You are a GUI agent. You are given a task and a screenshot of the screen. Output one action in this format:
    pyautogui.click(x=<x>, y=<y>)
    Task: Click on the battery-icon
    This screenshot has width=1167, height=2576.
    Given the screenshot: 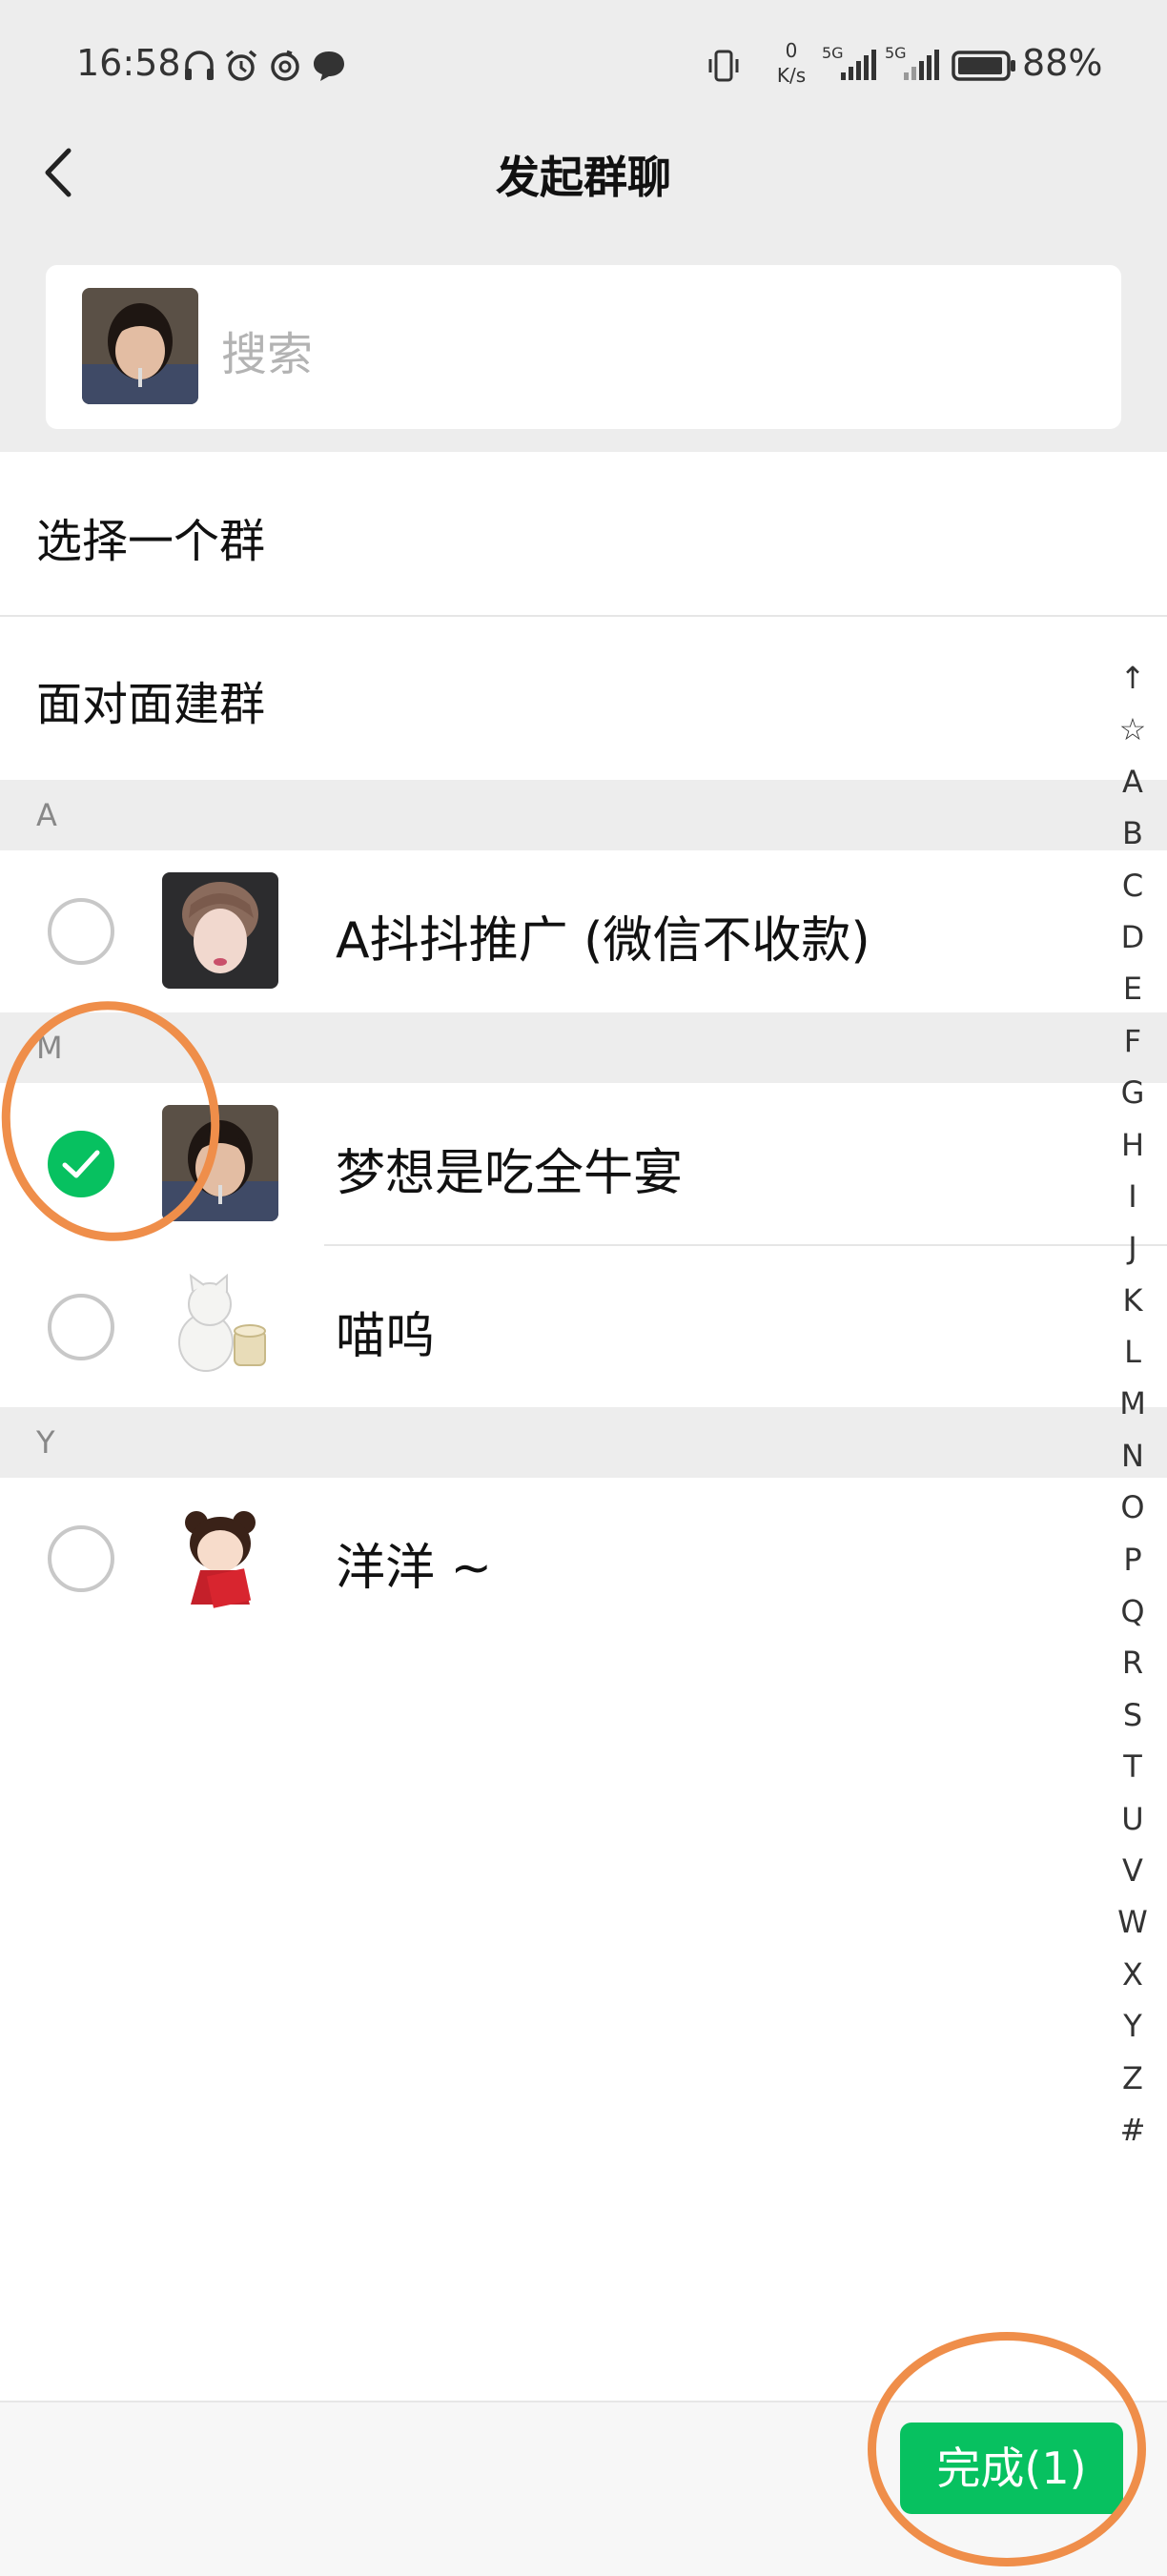 What is the action you would take?
    pyautogui.click(x=983, y=66)
    